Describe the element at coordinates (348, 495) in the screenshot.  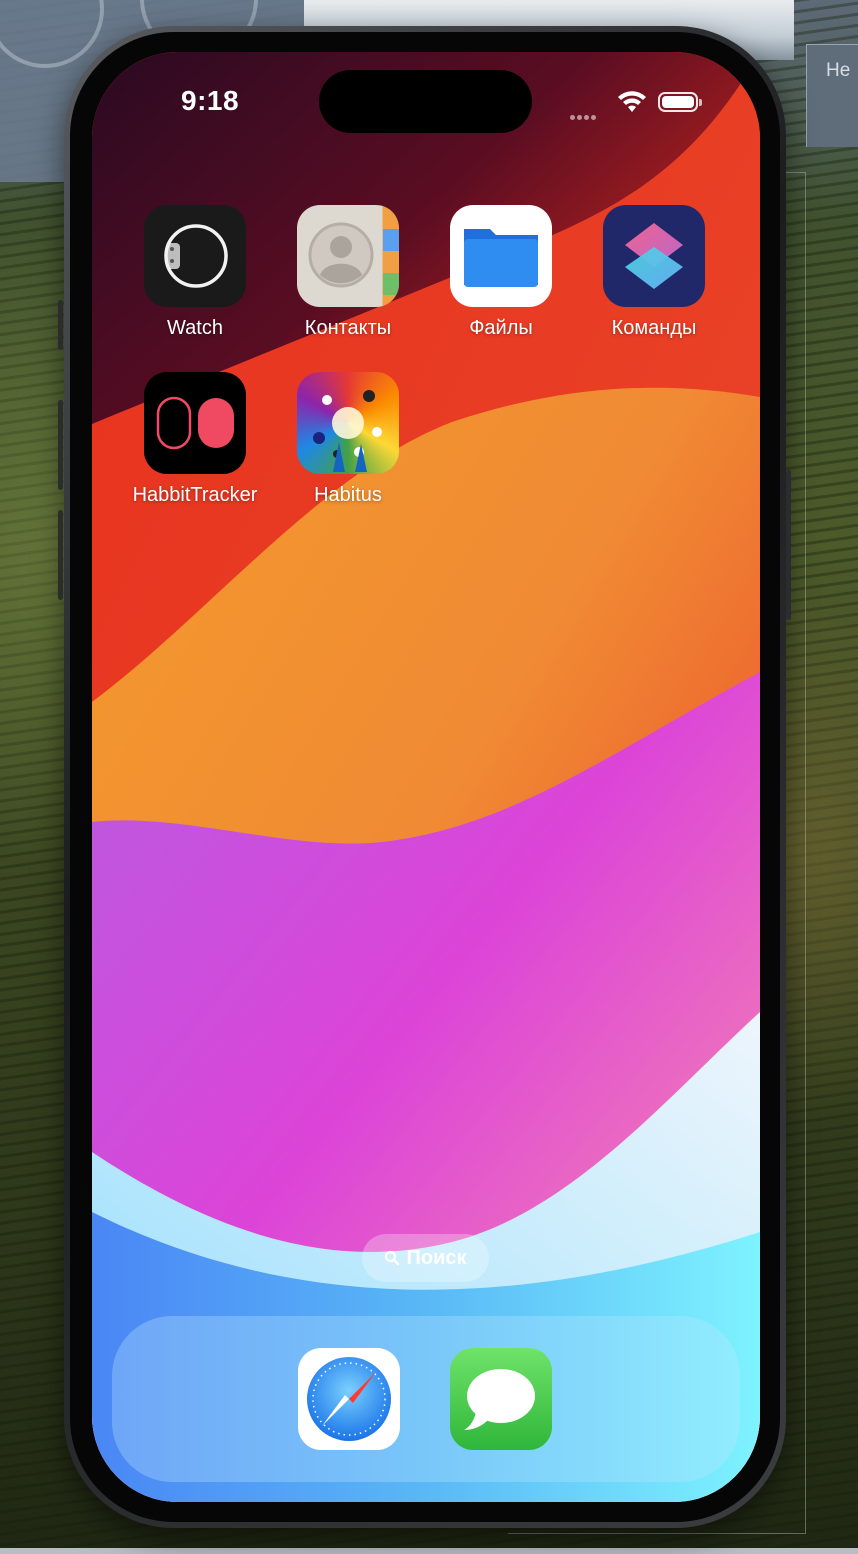
I see `app-label: Habitus` at that location.